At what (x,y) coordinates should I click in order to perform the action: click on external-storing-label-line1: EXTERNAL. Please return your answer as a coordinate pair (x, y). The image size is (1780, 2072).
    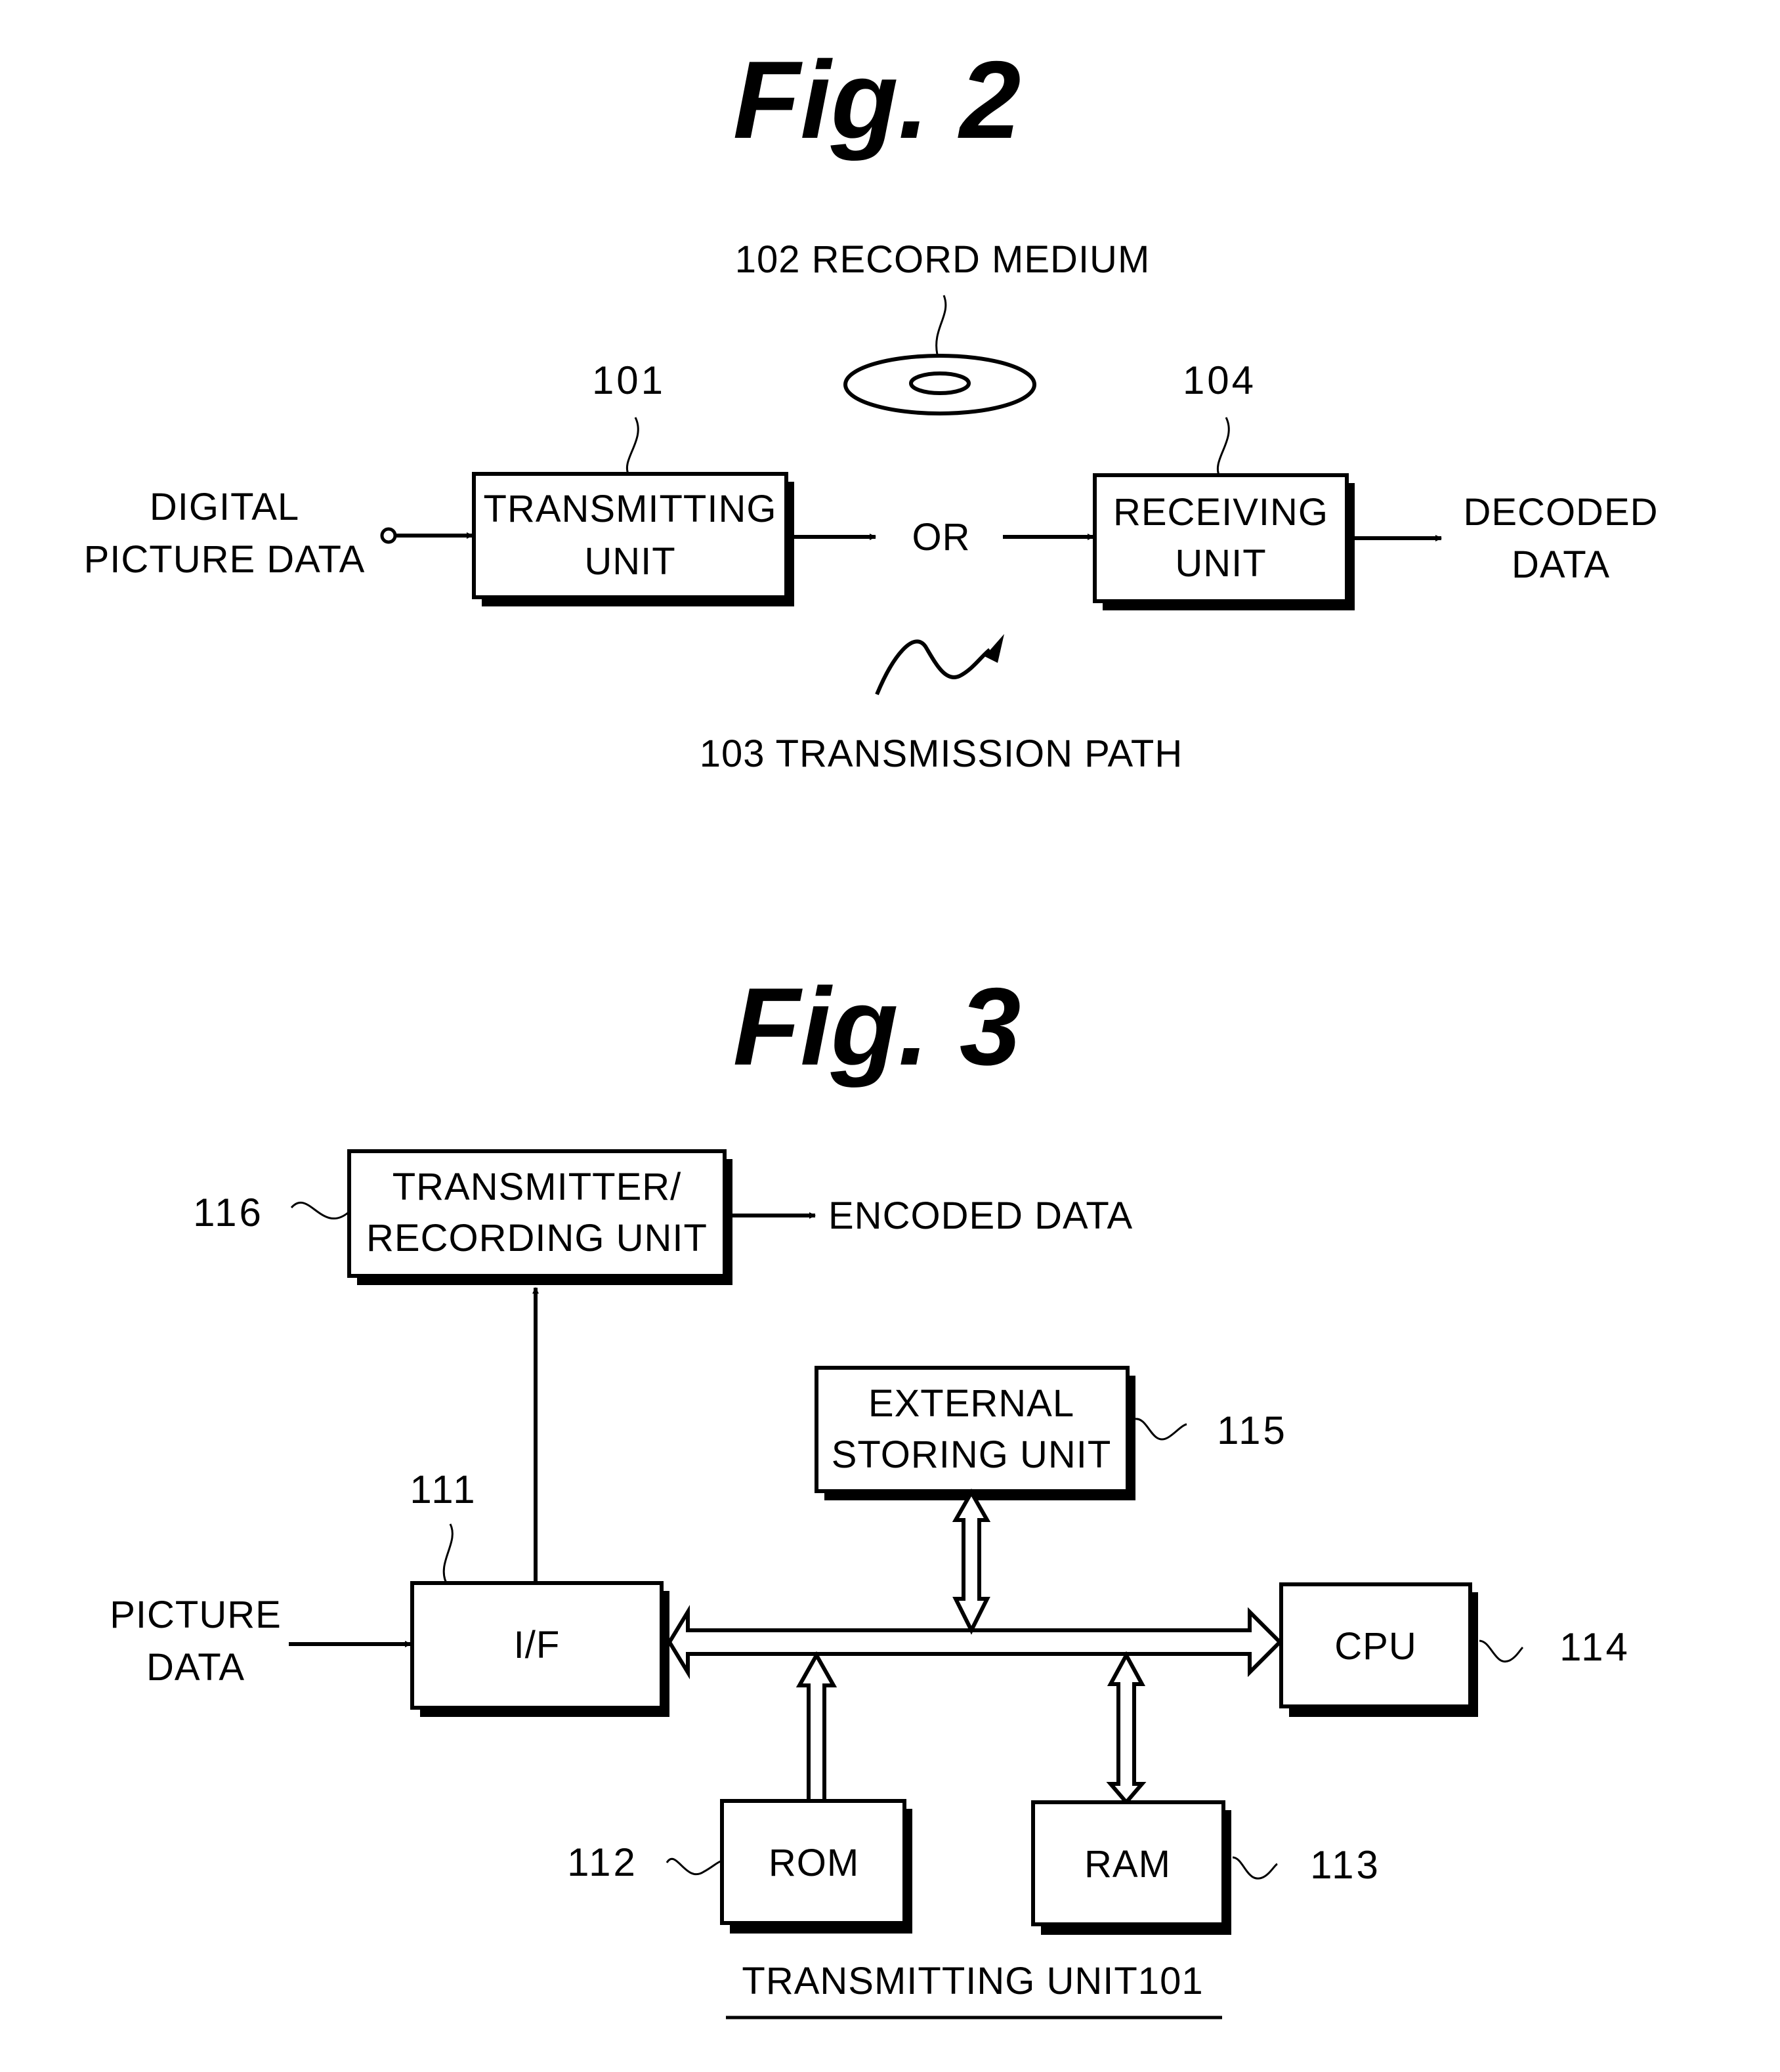
    Looking at the image, I should click on (971, 1403).